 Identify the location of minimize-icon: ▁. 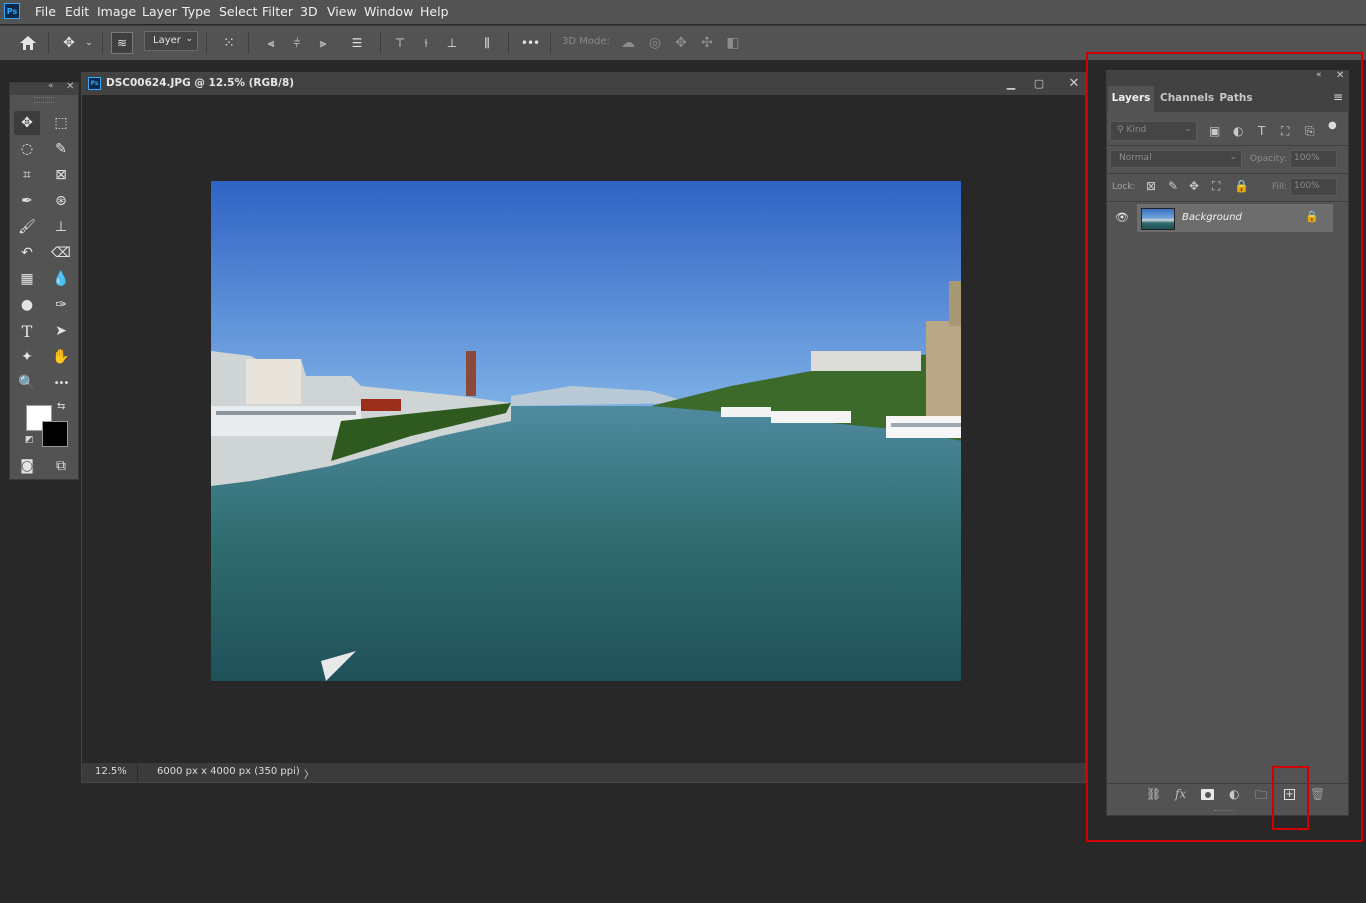
(1011, 83).